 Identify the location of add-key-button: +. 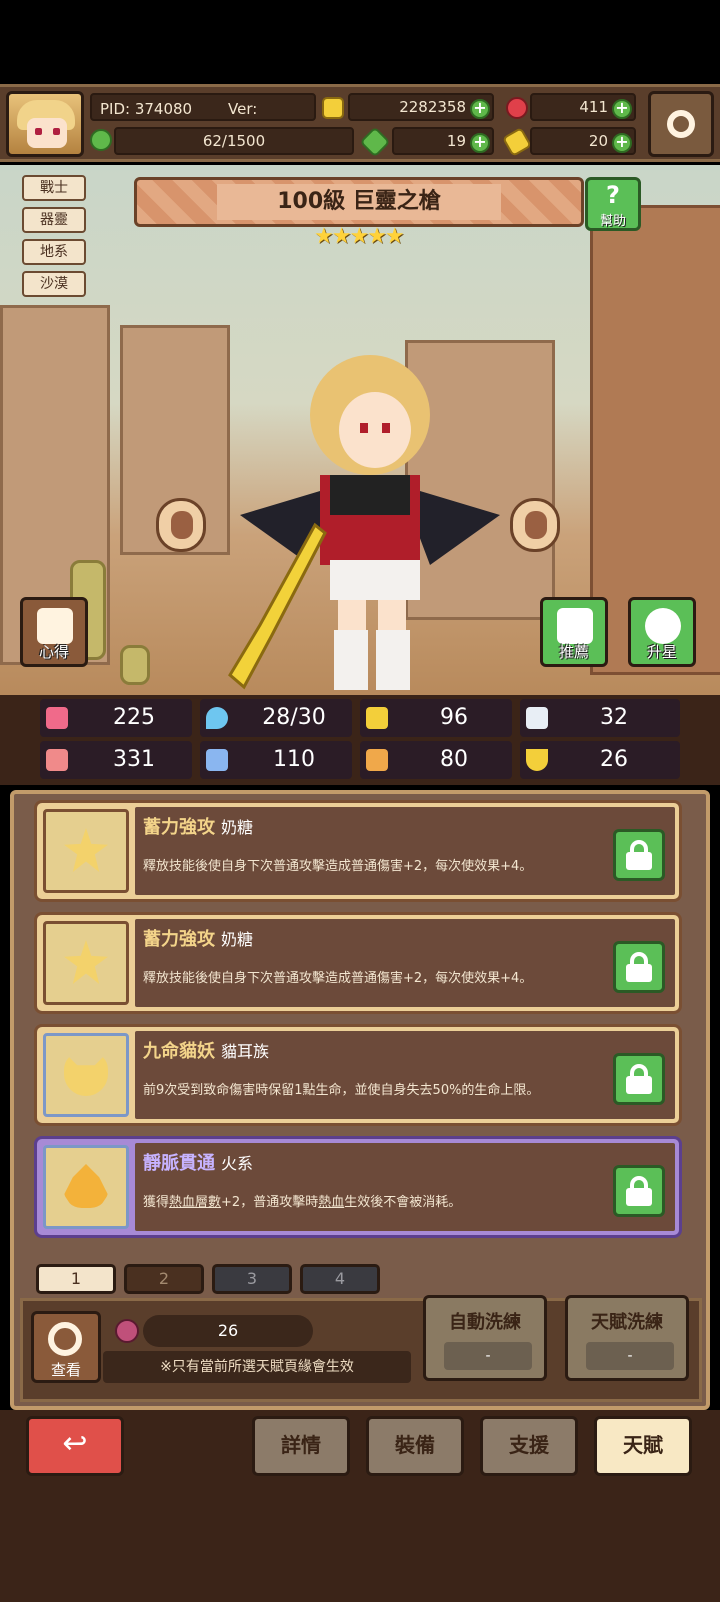
(622, 143).